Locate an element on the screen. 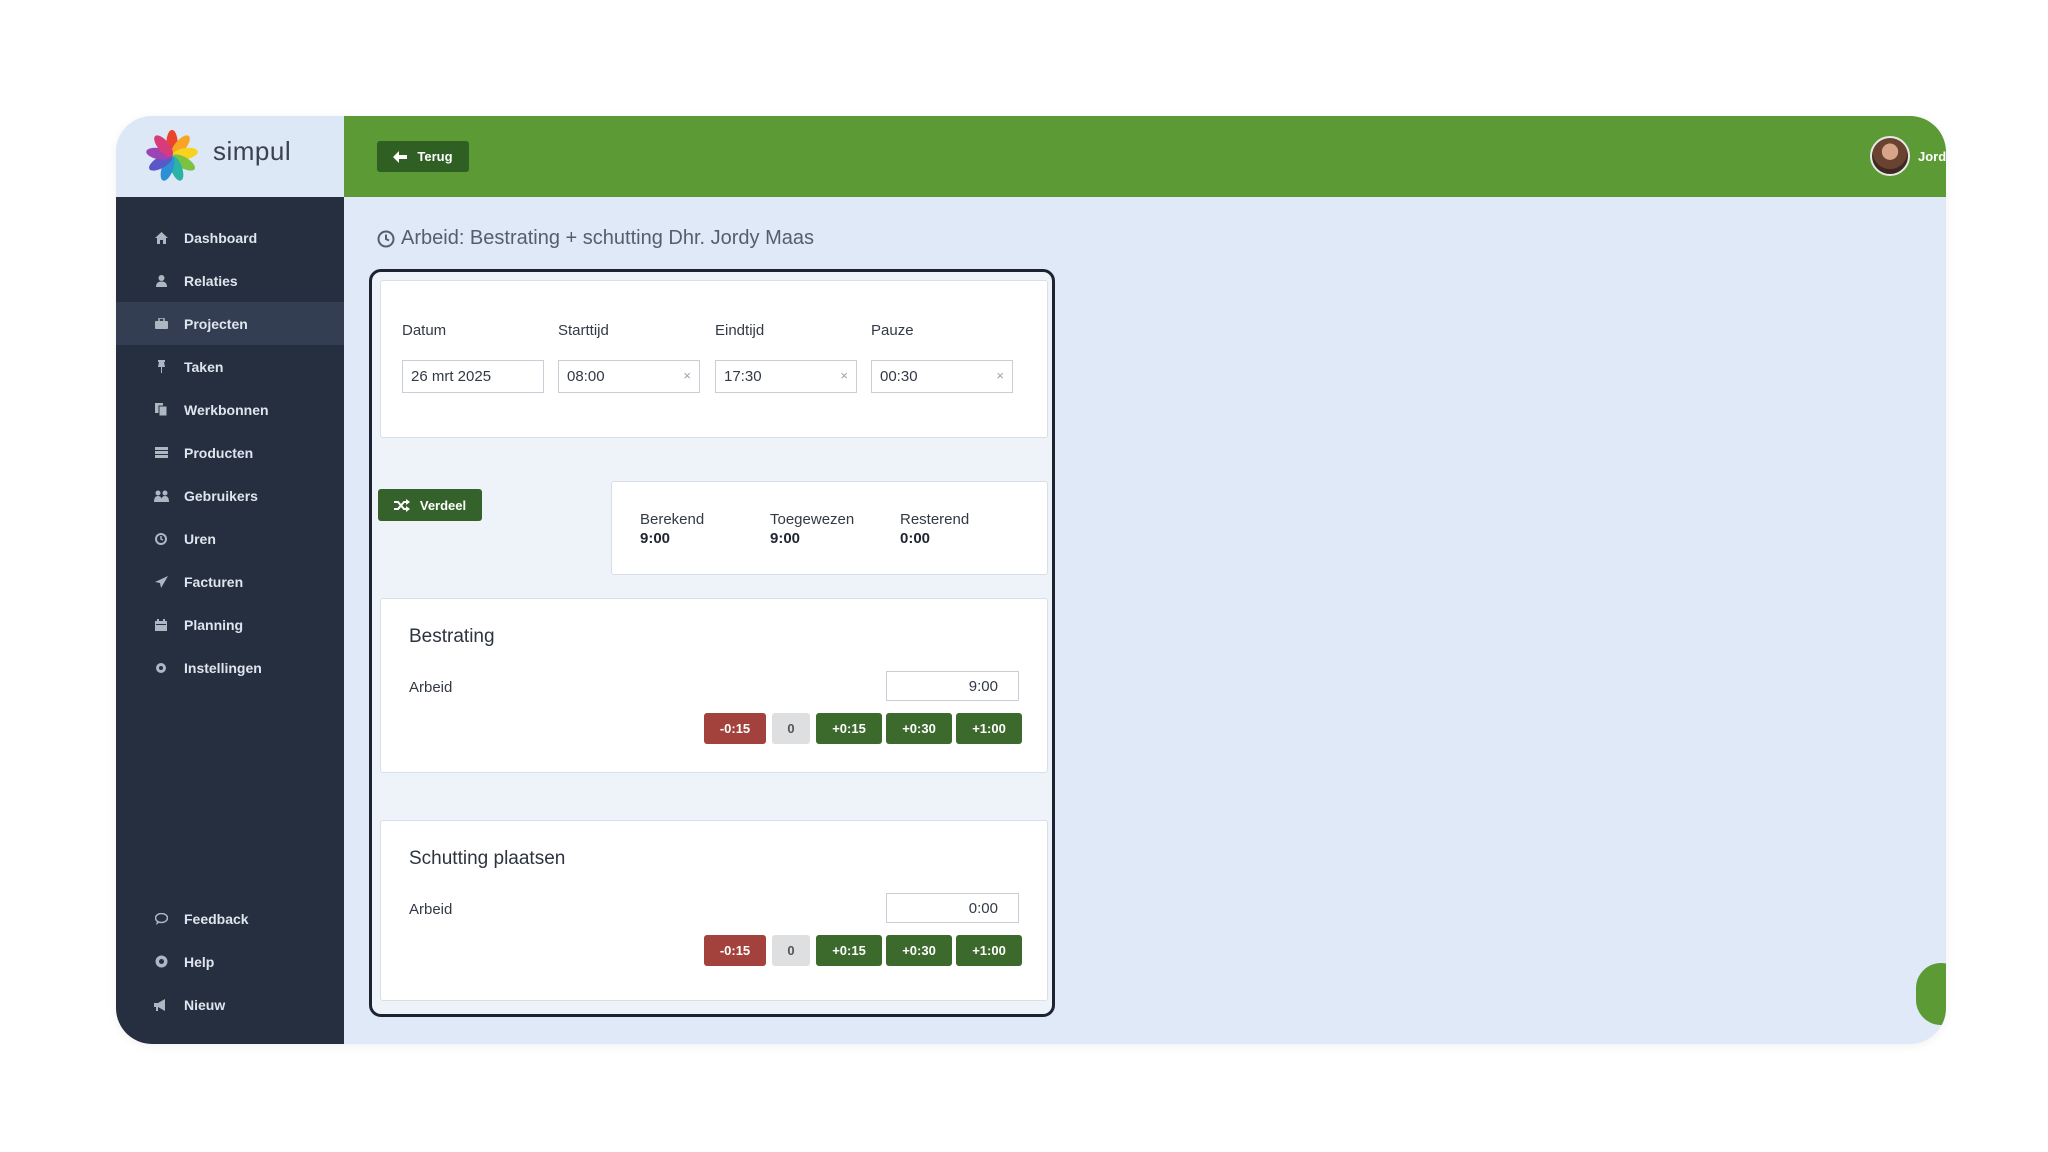  sidebar-item-label: Instellingen is located at coordinates (223, 667).